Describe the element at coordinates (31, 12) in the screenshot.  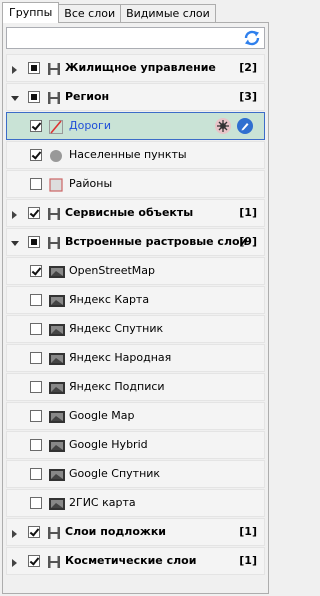
I see `tab-groups: Группы` at that location.